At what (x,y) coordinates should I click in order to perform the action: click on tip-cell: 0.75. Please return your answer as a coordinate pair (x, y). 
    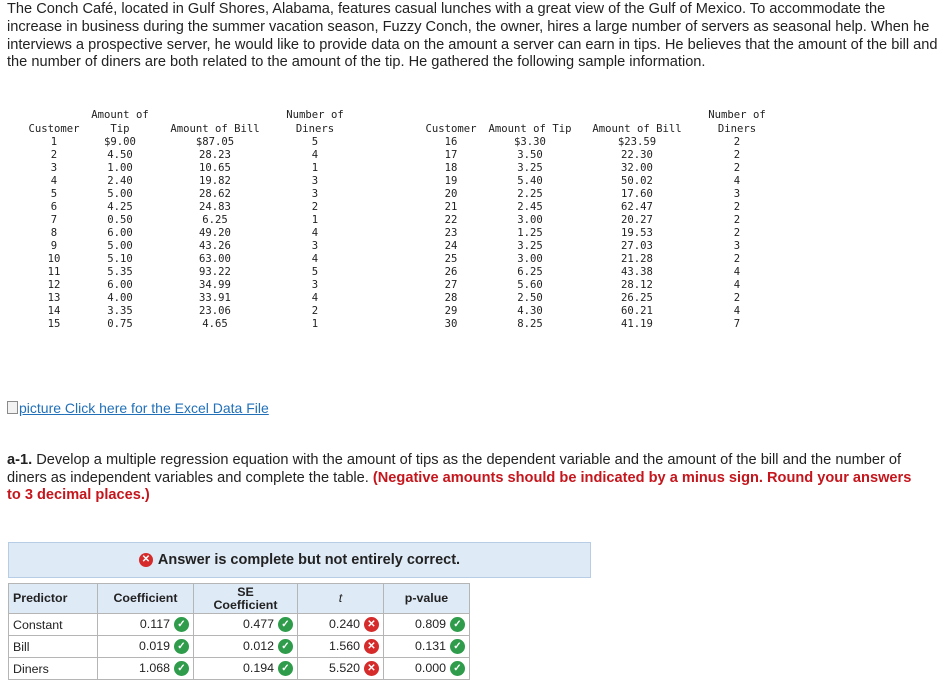
    Looking at the image, I should click on (120, 324).